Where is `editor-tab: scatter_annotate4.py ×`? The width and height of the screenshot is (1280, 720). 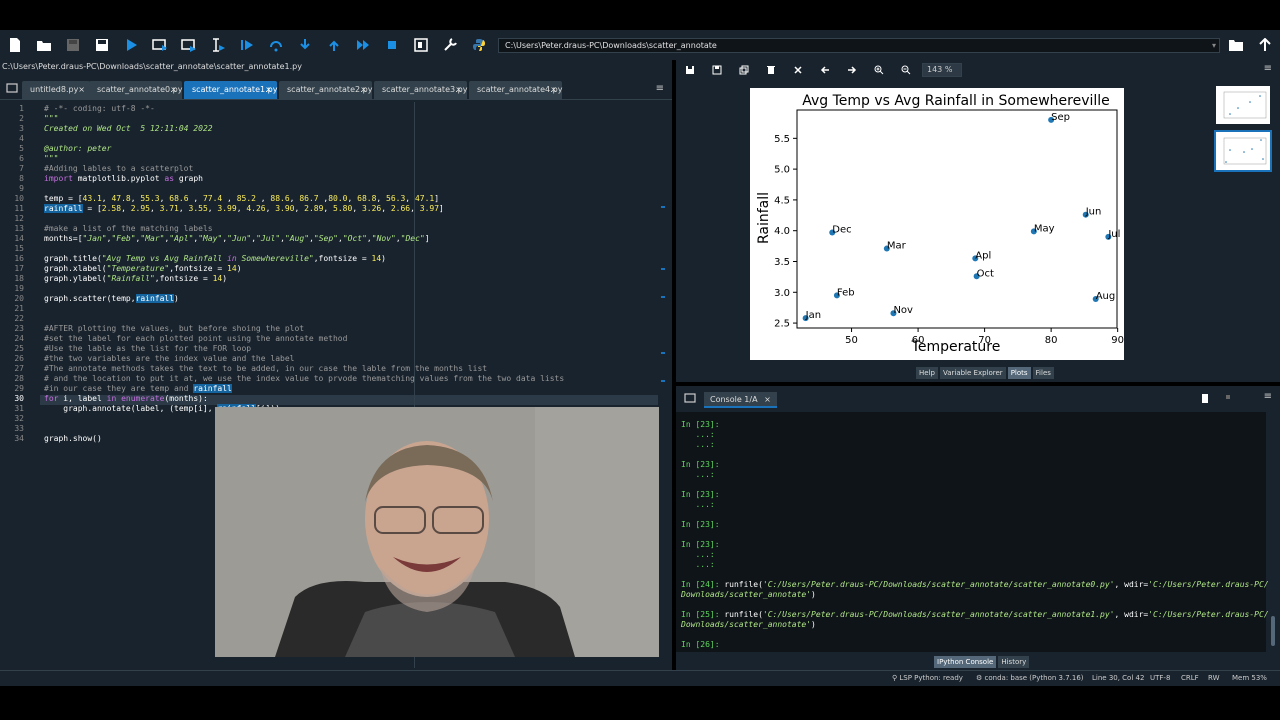
editor-tab: scatter_annotate4.py × is located at coordinates (515, 90).